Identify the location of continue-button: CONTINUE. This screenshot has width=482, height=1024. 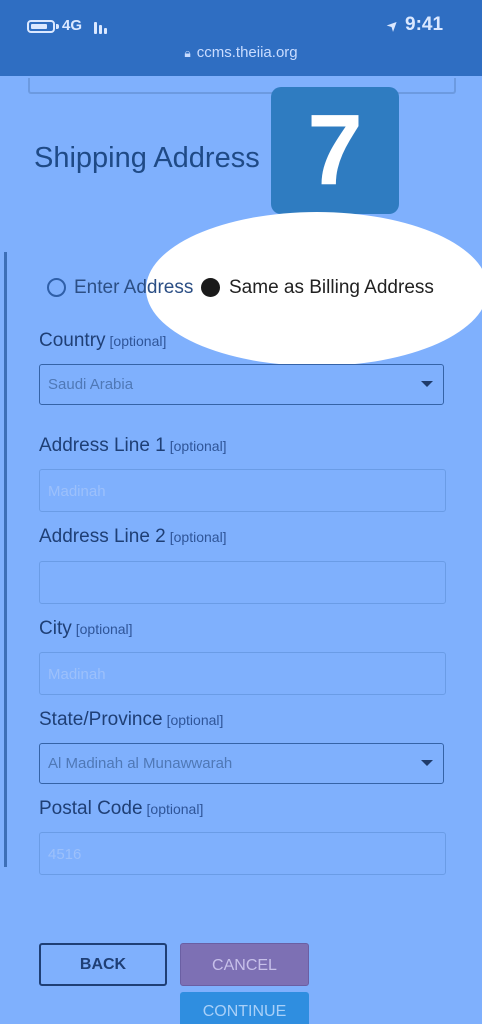
(244, 1008).